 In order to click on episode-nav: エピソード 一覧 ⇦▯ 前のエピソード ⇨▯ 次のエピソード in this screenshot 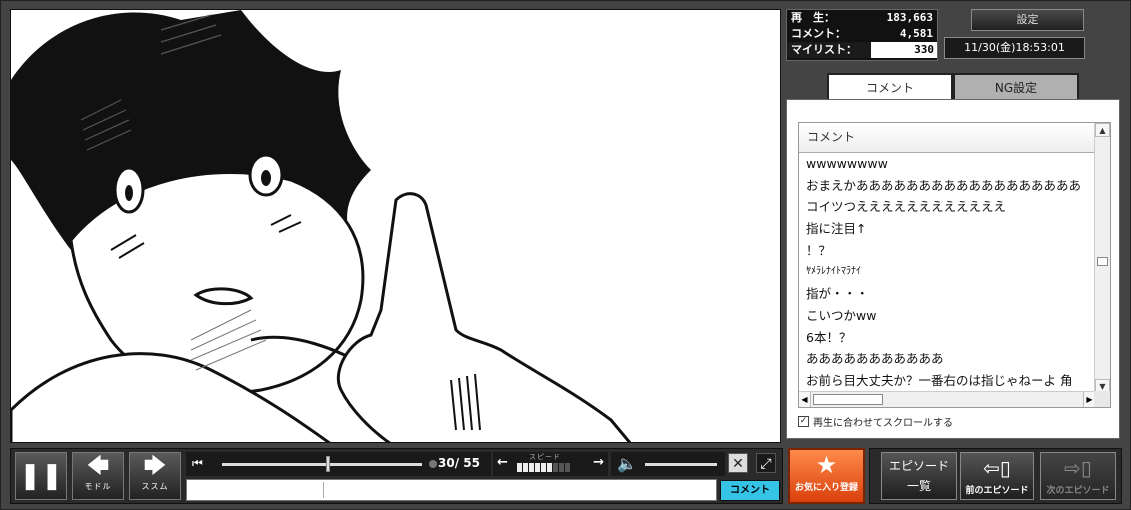, I will do `click(995, 476)`.